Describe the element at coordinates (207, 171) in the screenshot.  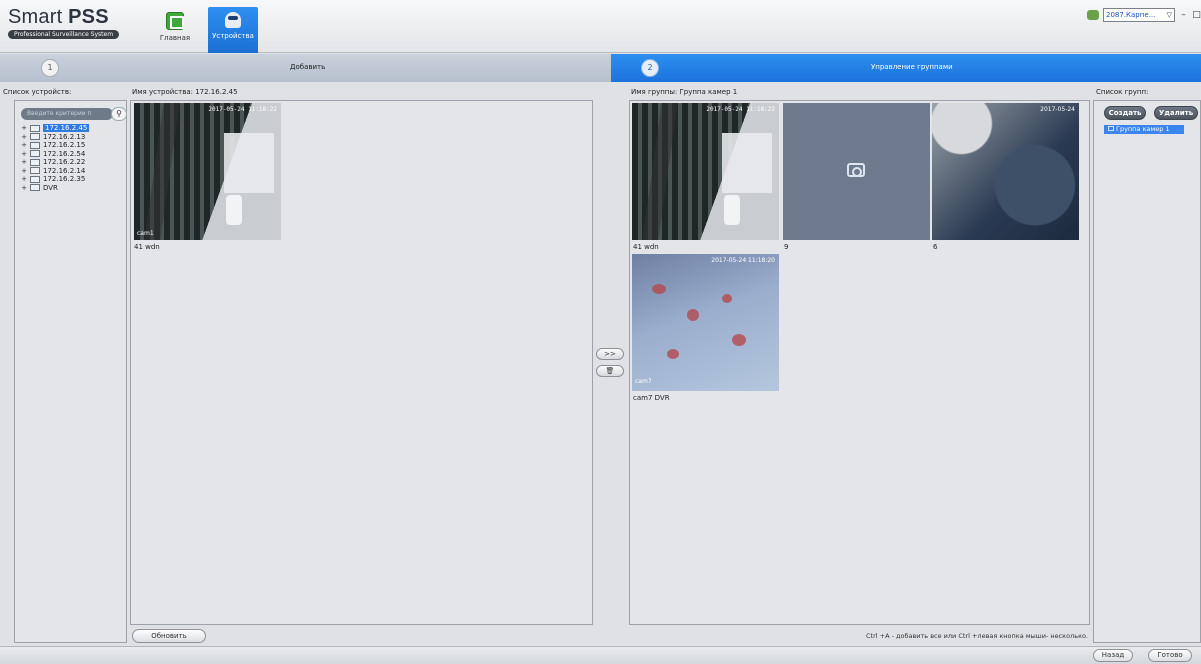
I see `channel-thumbnail: 2017-05-24 11:18:22 cam1` at that location.